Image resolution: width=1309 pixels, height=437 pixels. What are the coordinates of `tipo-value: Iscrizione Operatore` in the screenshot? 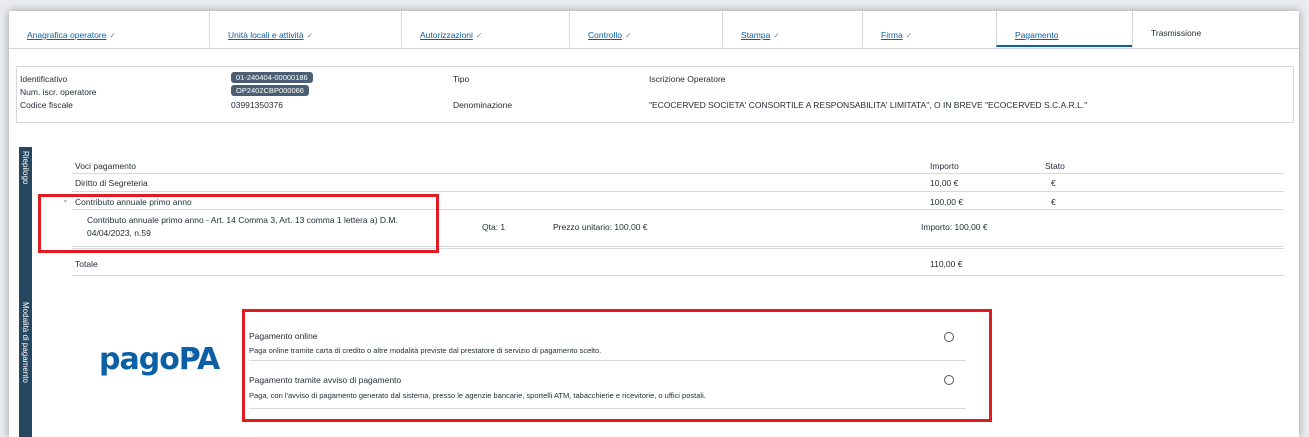 It's located at (687, 79).